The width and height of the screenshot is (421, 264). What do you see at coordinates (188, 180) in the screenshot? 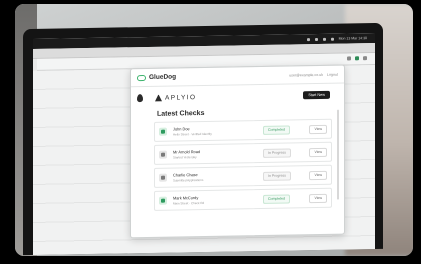
I see `check-subtitle: Submitted Applications` at bounding box center [188, 180].